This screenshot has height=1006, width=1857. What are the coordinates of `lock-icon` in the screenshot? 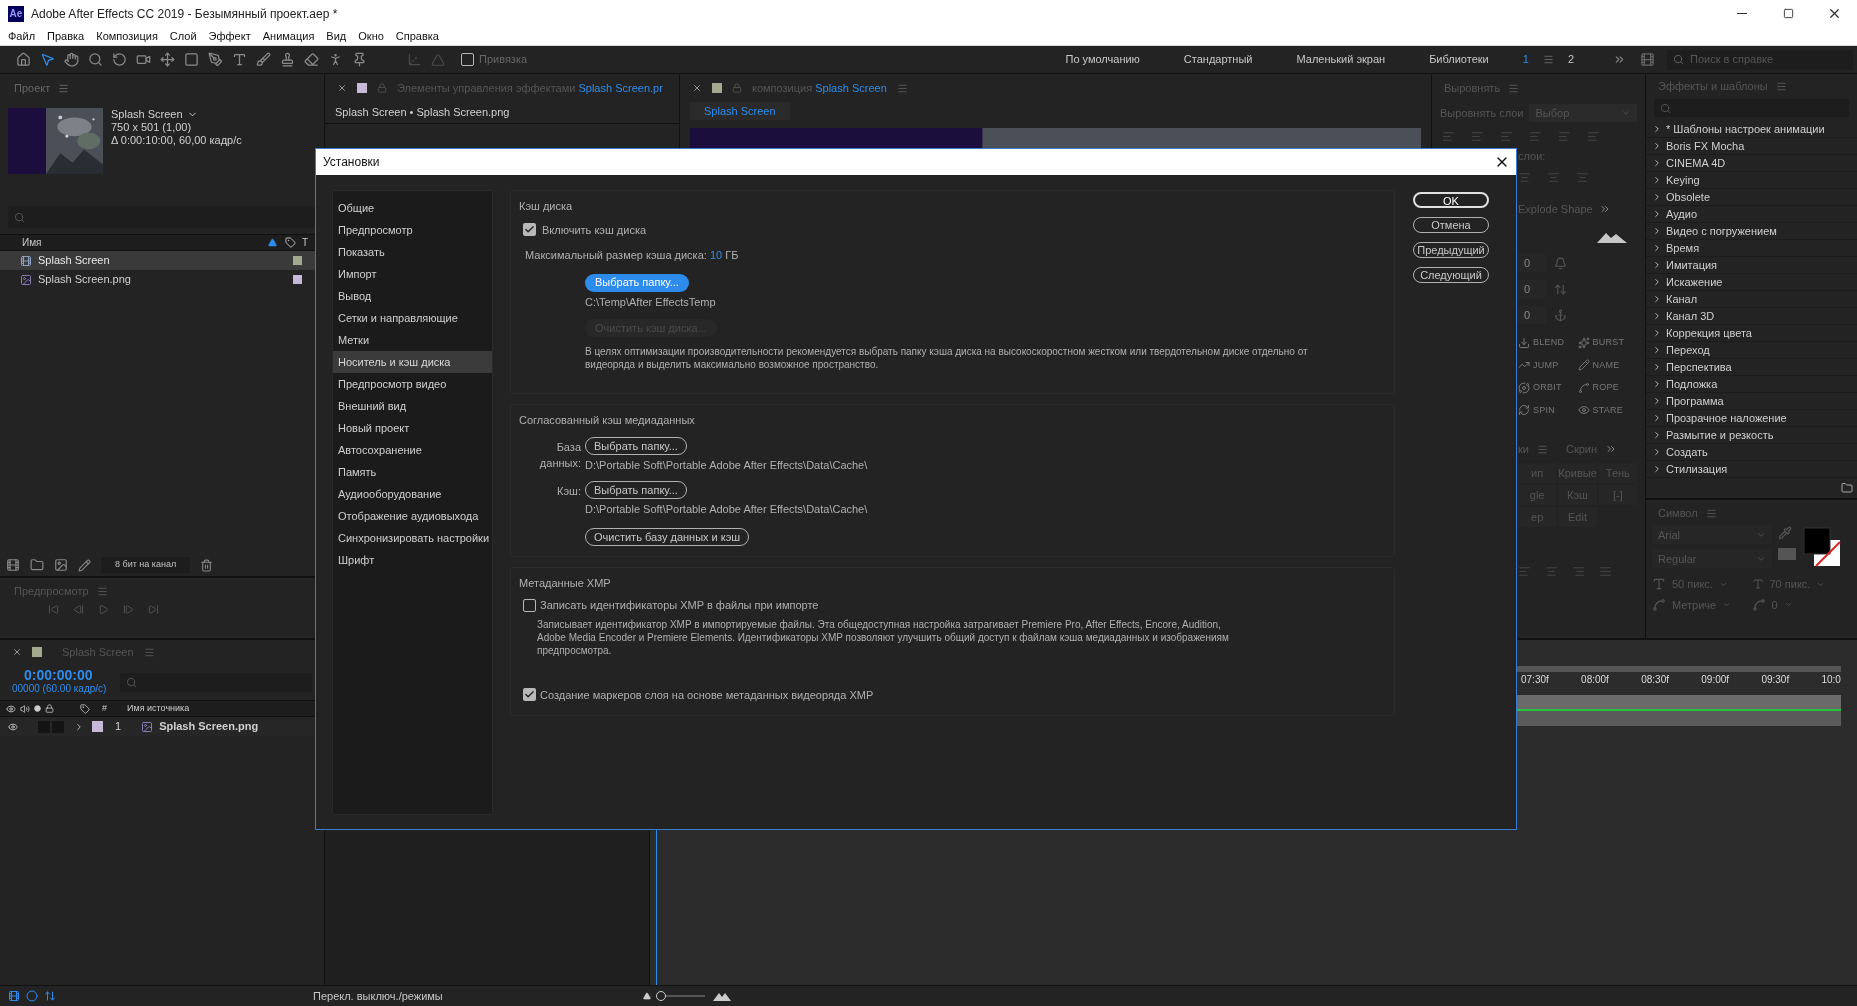 It's located at (49, 708).